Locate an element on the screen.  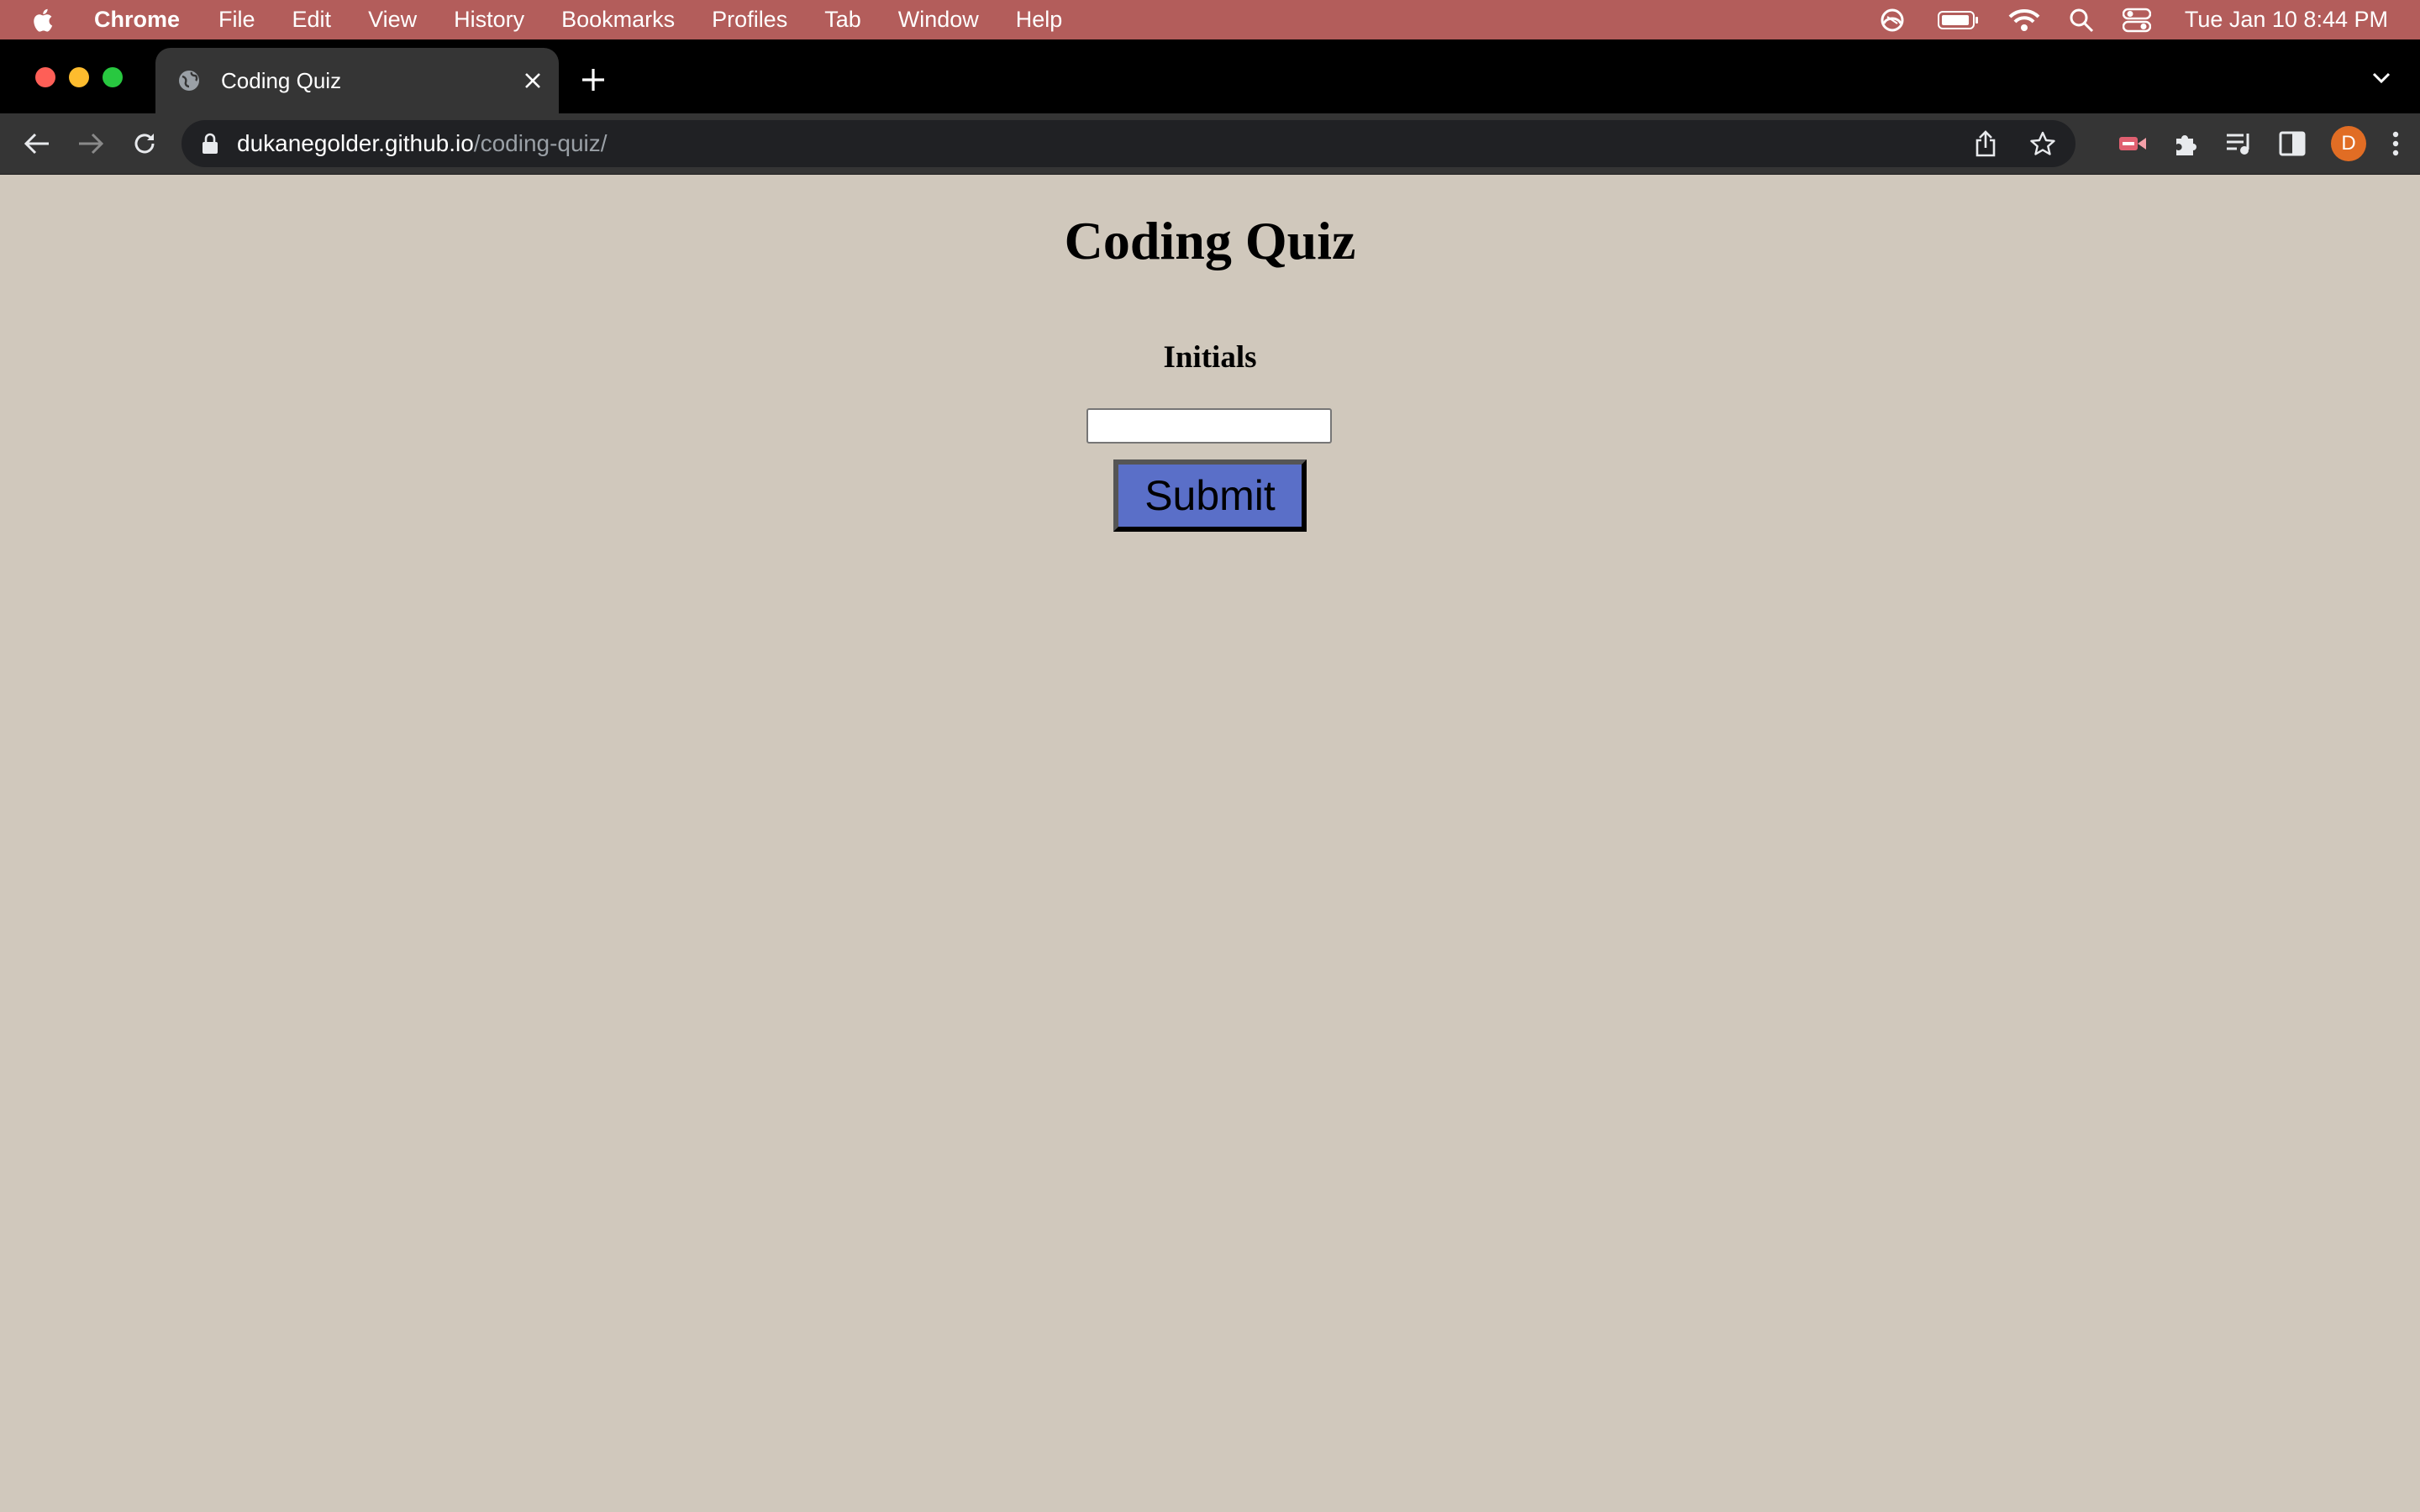
battery-icon is located at coordinates (1959, 20).